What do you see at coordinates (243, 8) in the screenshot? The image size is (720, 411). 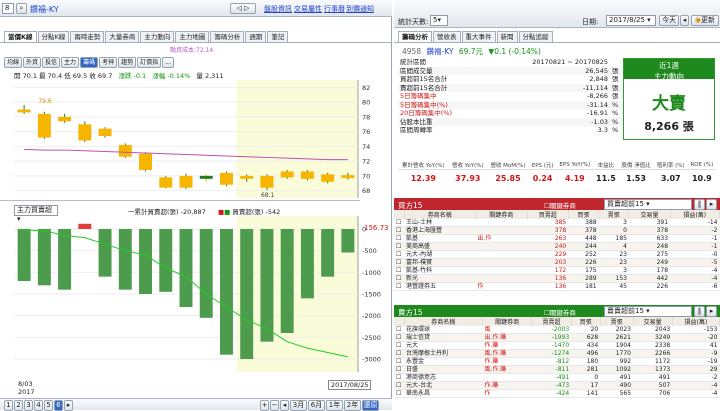 I see `nav-arrows: ◁ ▷` at bounding box center [243, 8].